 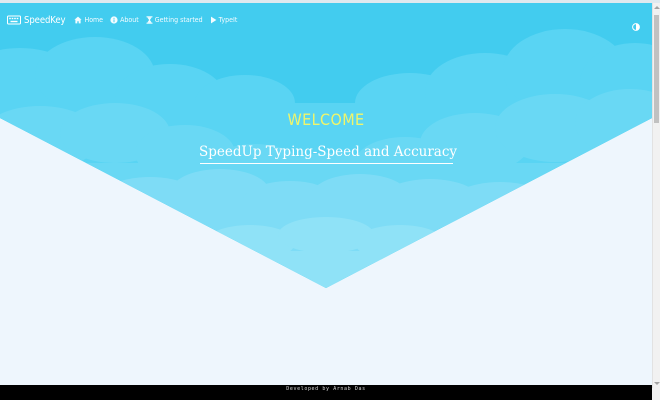 I want to click on nav-item-about: About, so click(x=124, y=20).